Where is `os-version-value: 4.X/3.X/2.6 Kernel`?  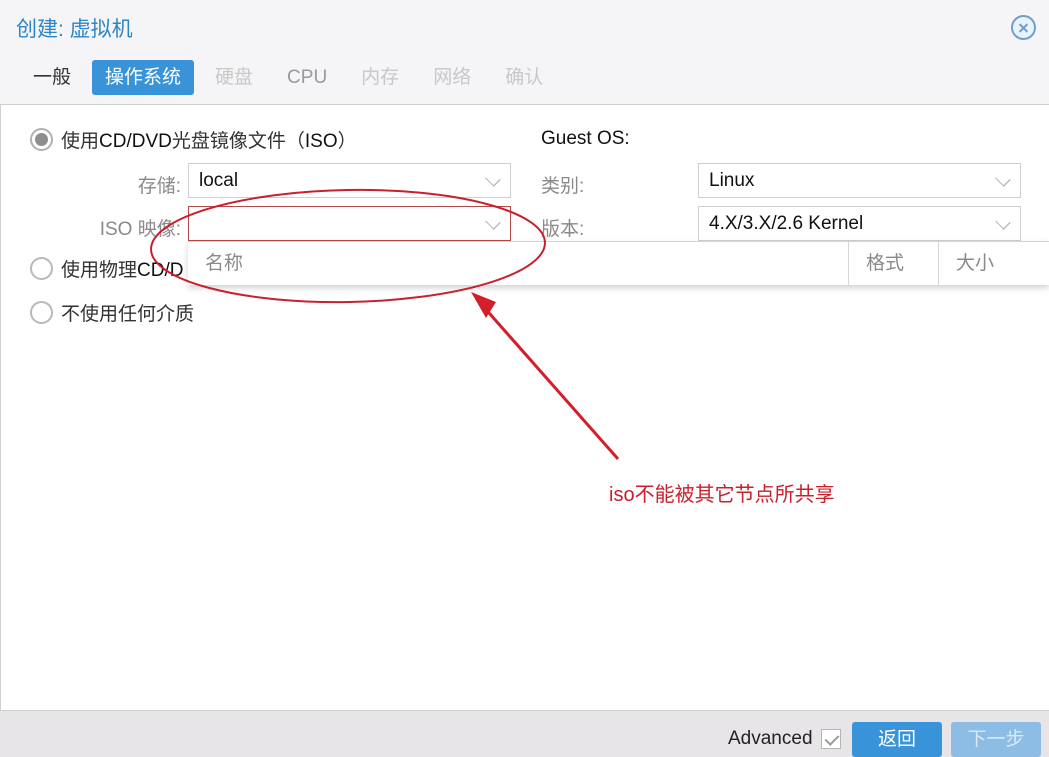 os-version-value: 4.X/3.X/2.6 Kernel is located at coordinates (786, 223).